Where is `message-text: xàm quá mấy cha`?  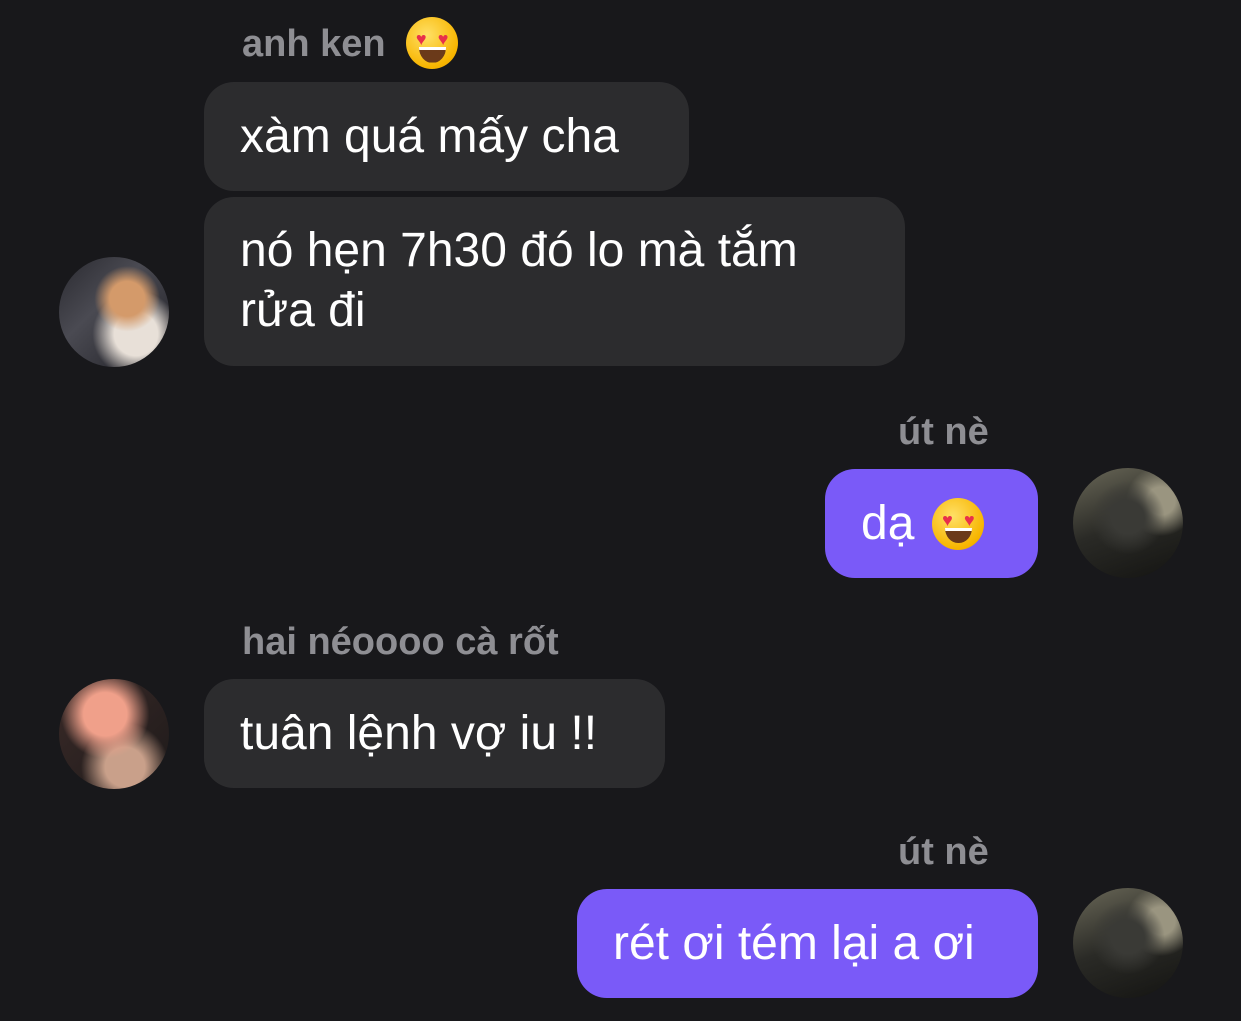
message-text: xàm quá mấy cha is located at coordinates (429, 136).